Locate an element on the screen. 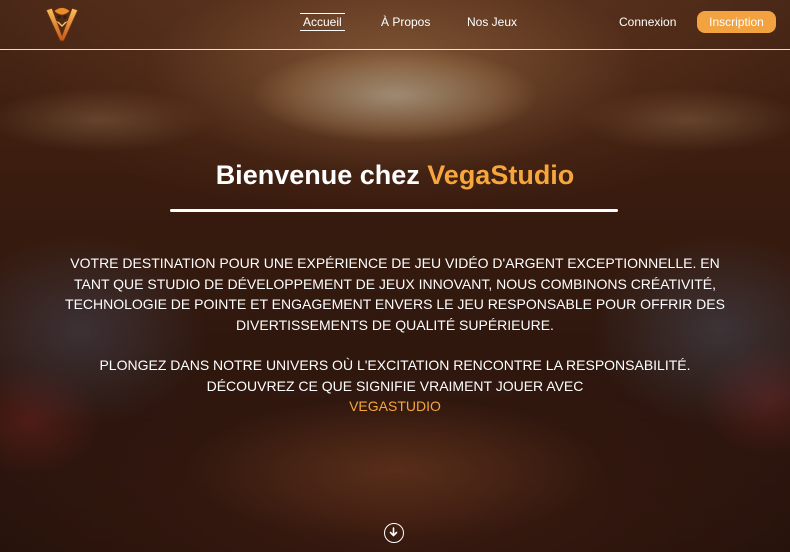  arrow-down-circle-icon is located at coordinates (393, 532).